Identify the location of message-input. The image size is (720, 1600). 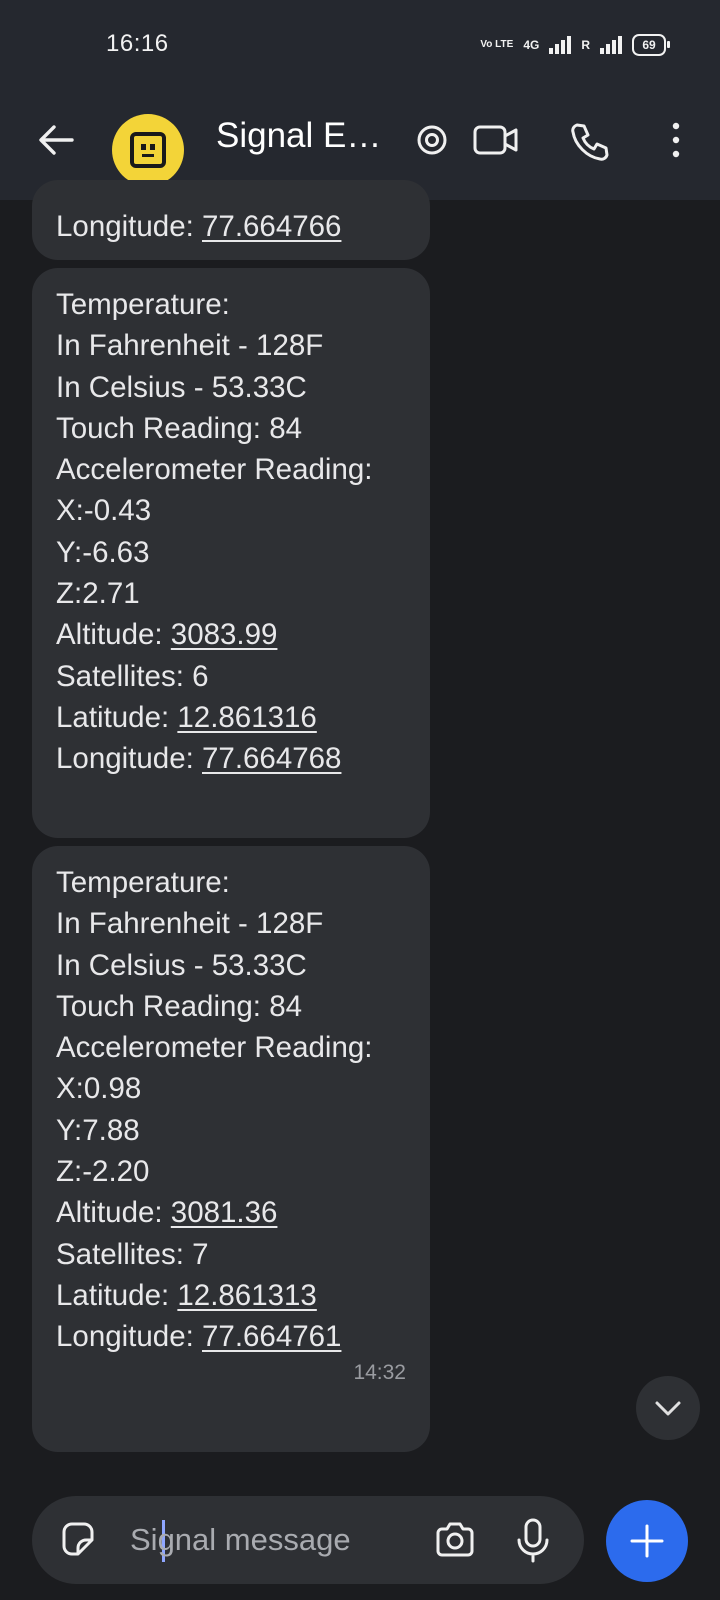
(280, 1540).